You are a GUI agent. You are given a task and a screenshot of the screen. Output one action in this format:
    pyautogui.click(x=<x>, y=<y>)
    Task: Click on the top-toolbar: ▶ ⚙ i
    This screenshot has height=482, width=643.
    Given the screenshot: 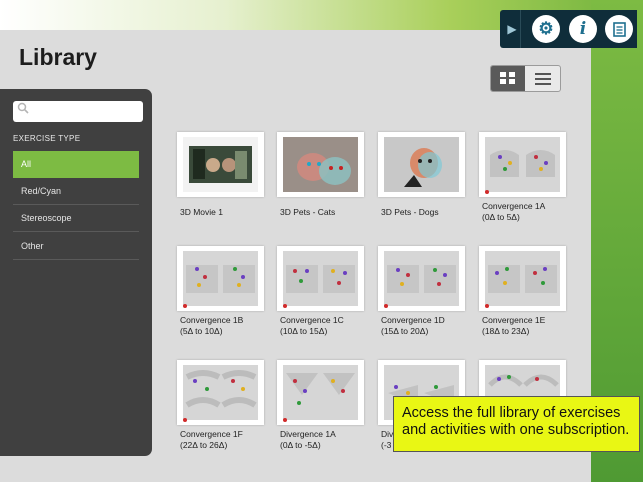 What is the action you would take?
    pyautogui.click(x=568, y=29)
    